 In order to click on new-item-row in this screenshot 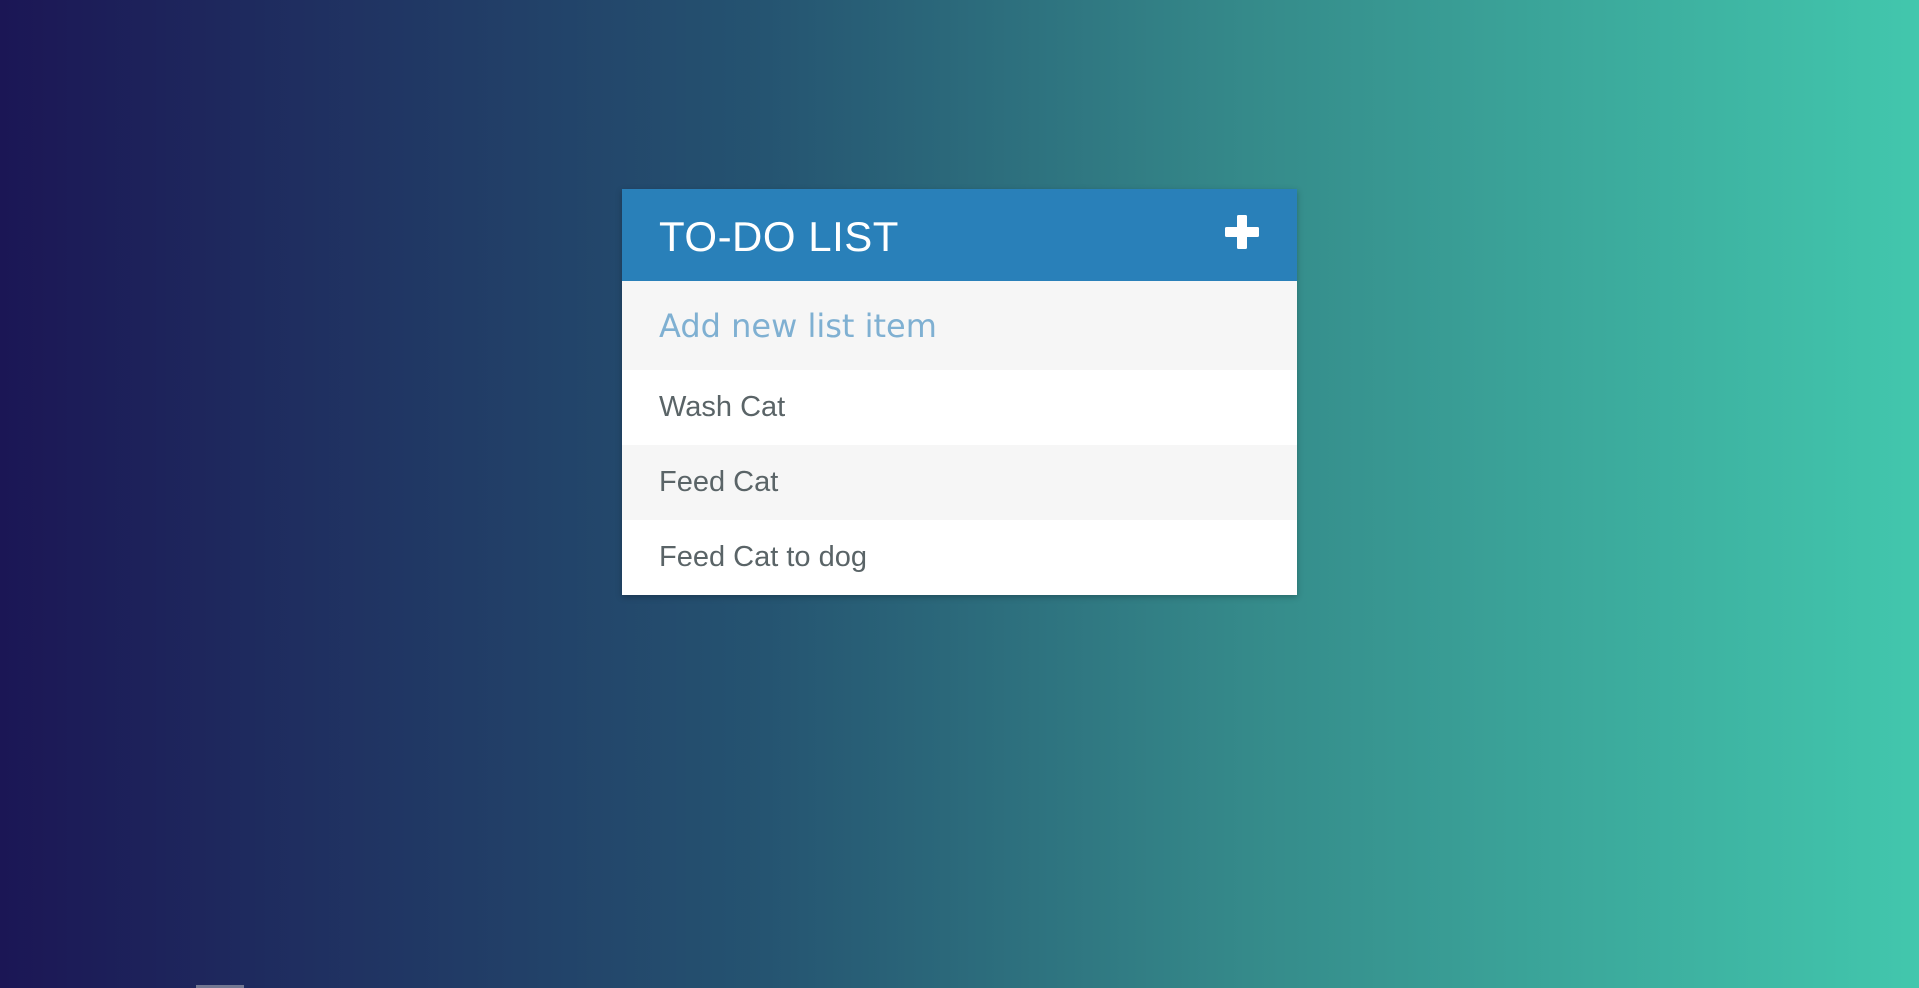, I will do `click(959, 325)`.